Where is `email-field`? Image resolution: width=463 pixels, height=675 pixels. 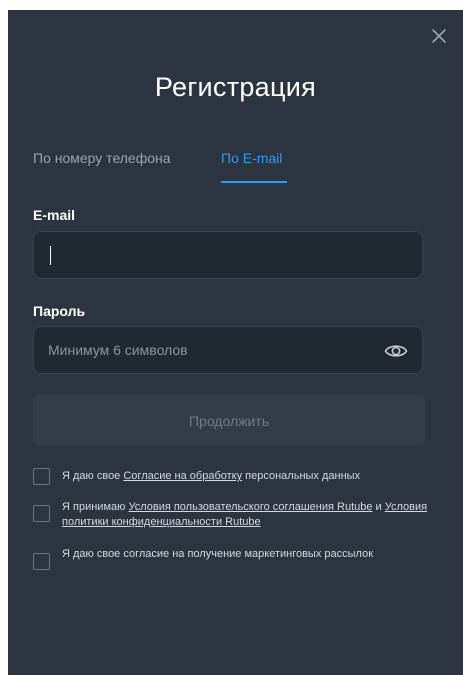
email-field is located at coordinates (228, 255).